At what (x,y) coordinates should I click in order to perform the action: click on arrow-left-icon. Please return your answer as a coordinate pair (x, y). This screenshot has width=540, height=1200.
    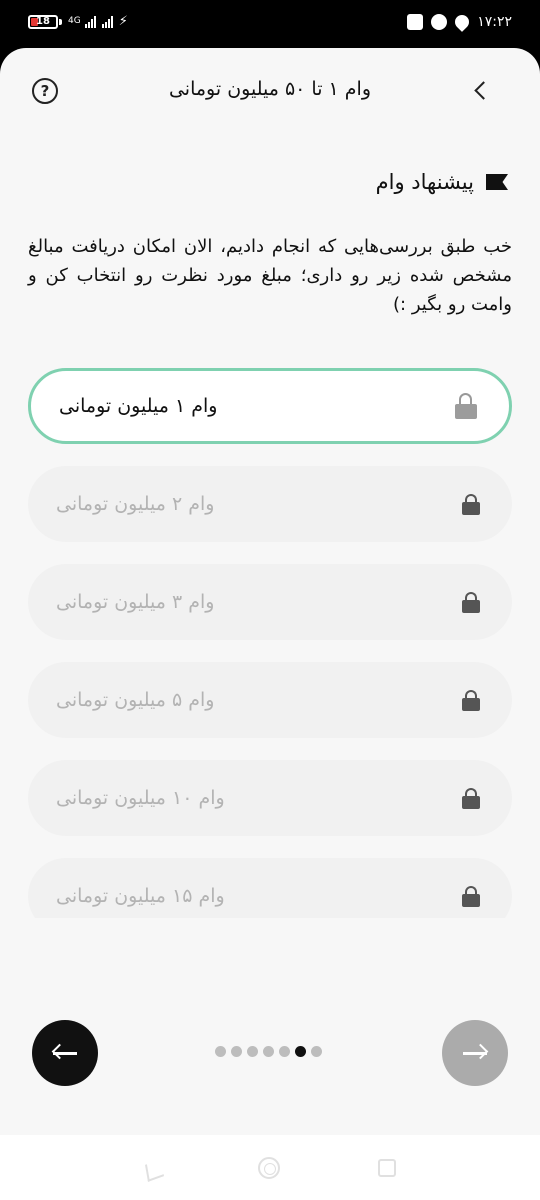
    Looking at the image, I should click on (65, 1053).